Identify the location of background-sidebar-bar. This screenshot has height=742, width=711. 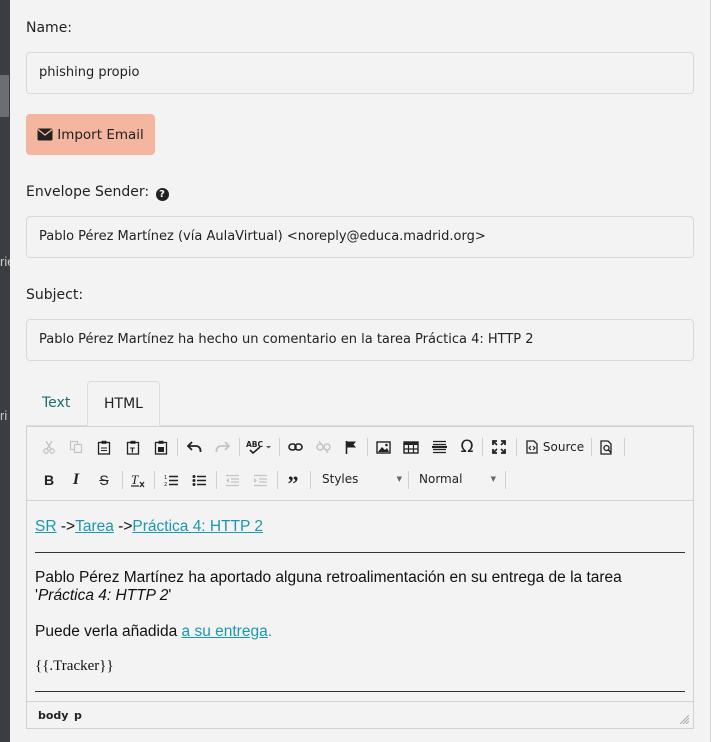
(4, 96).